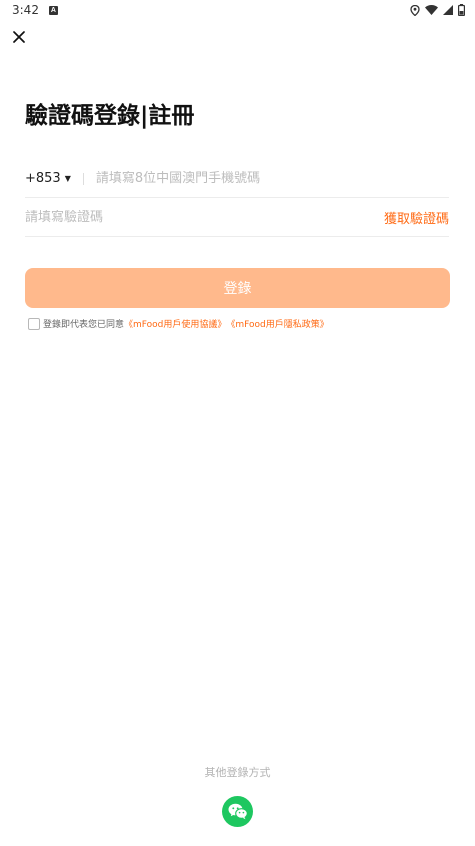 The height and width of the screenshot is (846, 475). What do you see at coordinates (272, 178) in the screenshot?
I see `phone-input` at bounding box center [272, 178].